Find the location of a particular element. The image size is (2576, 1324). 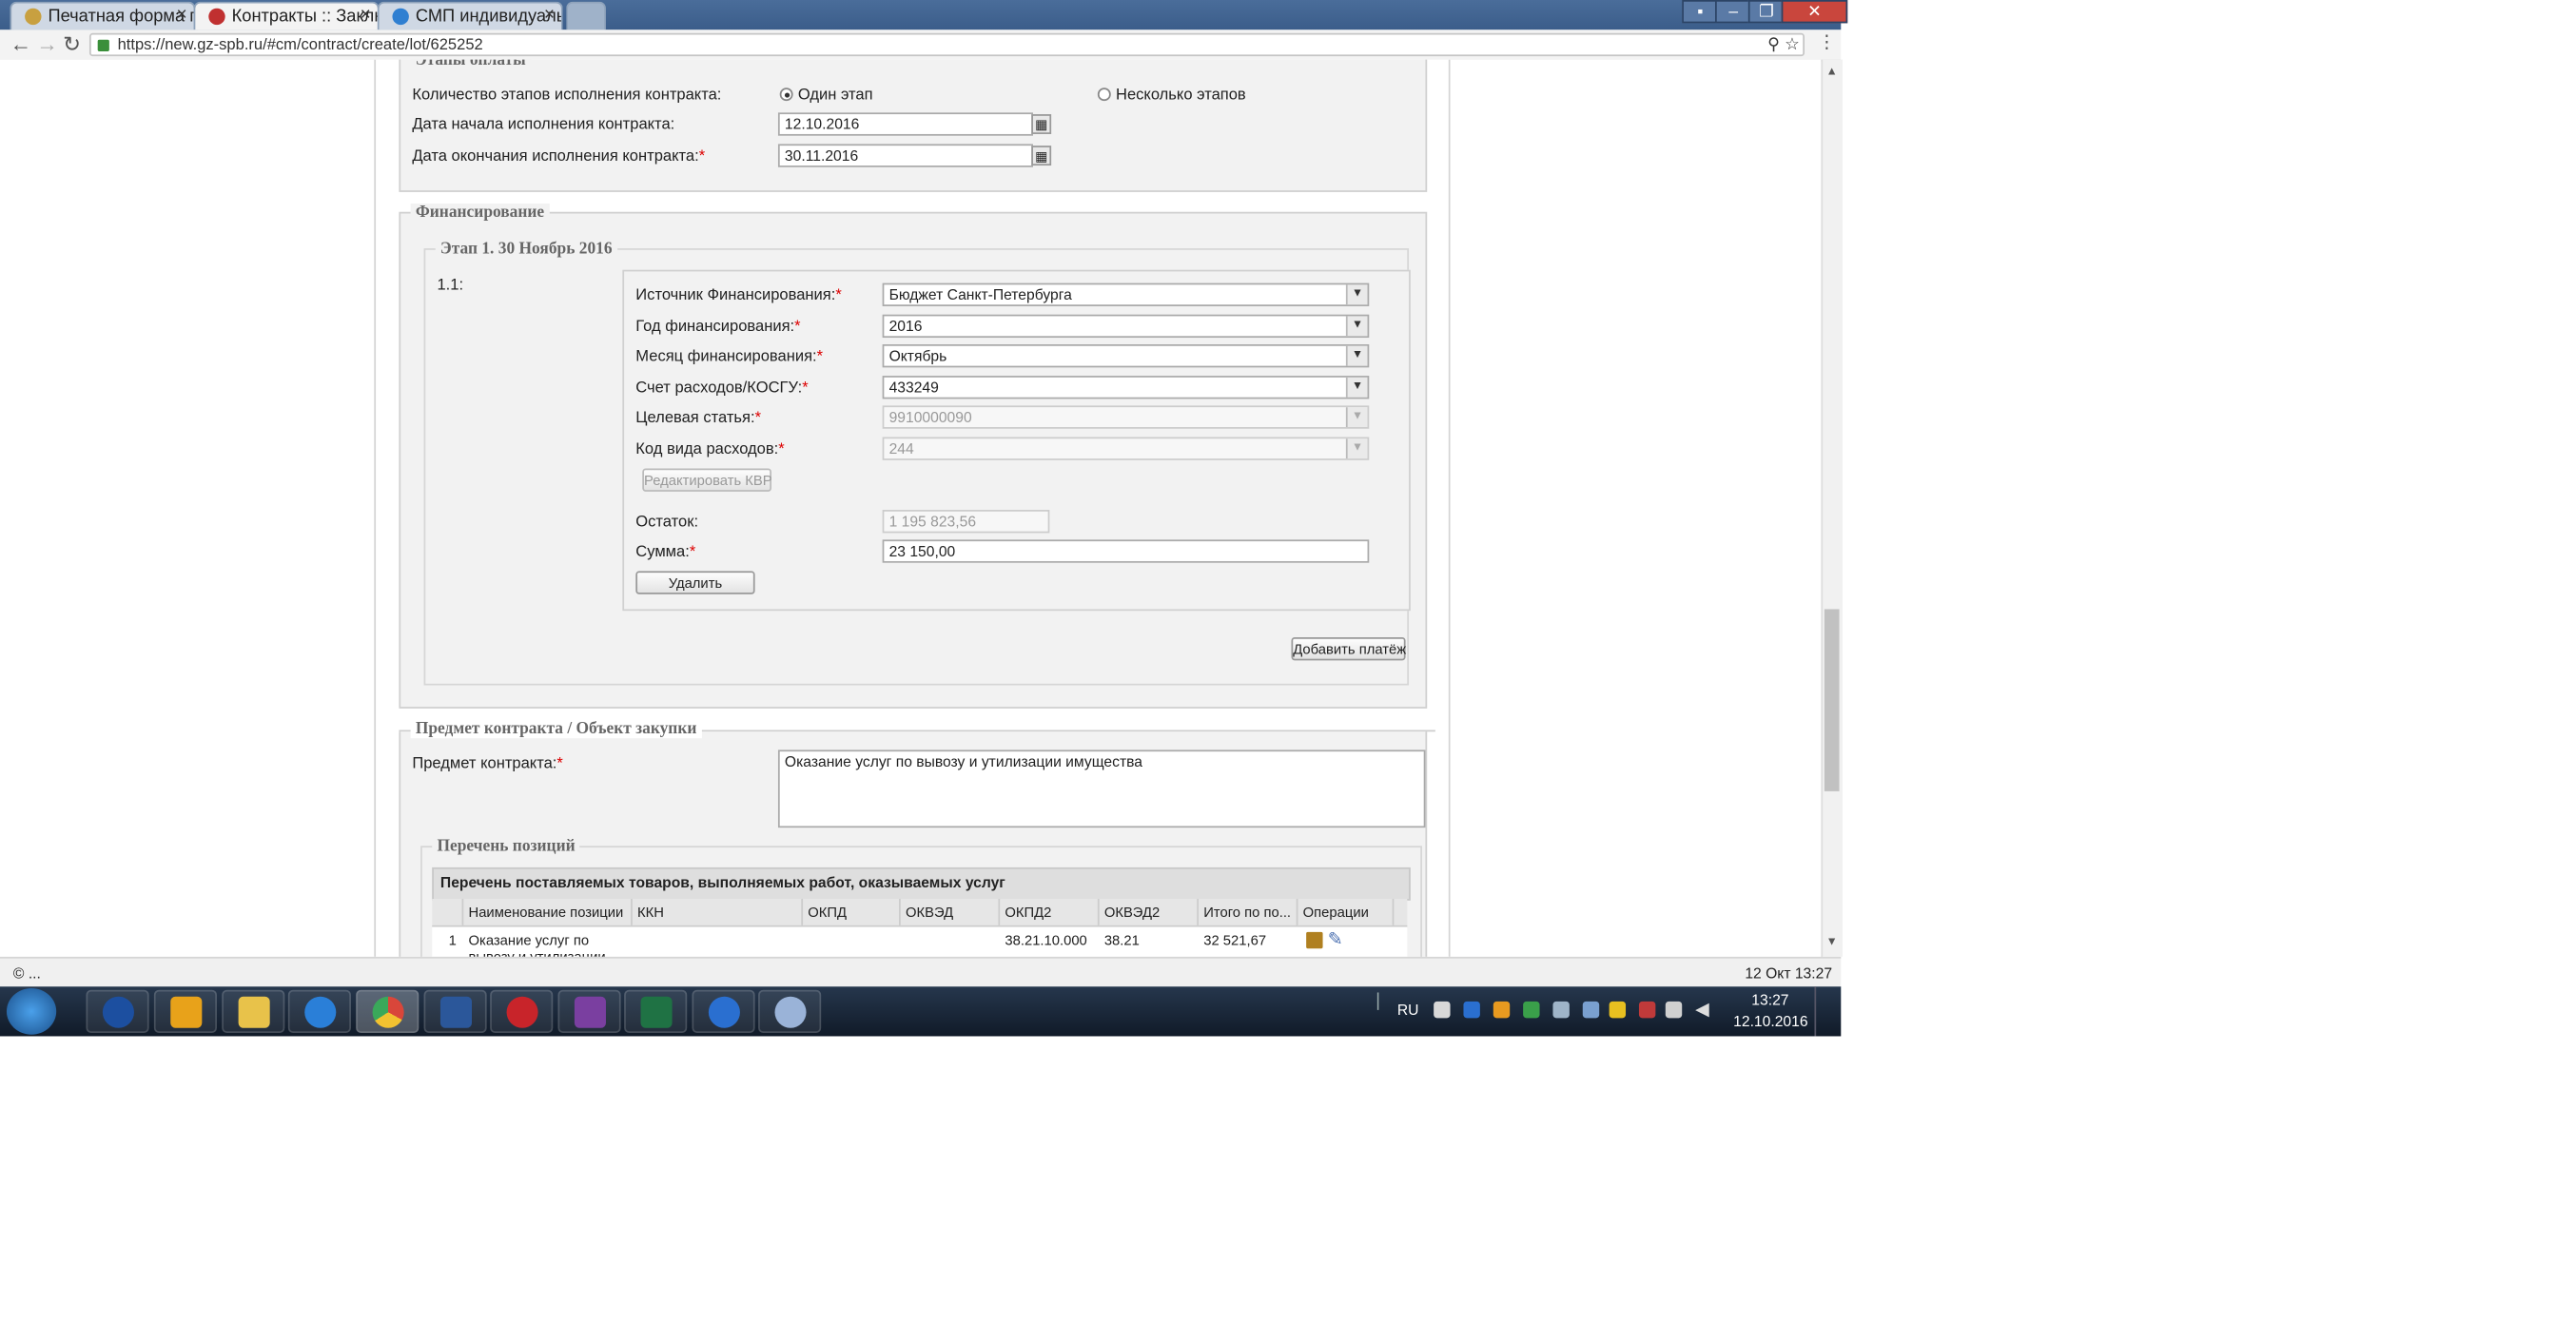

document-icon is located at coordinates (1315, 940).